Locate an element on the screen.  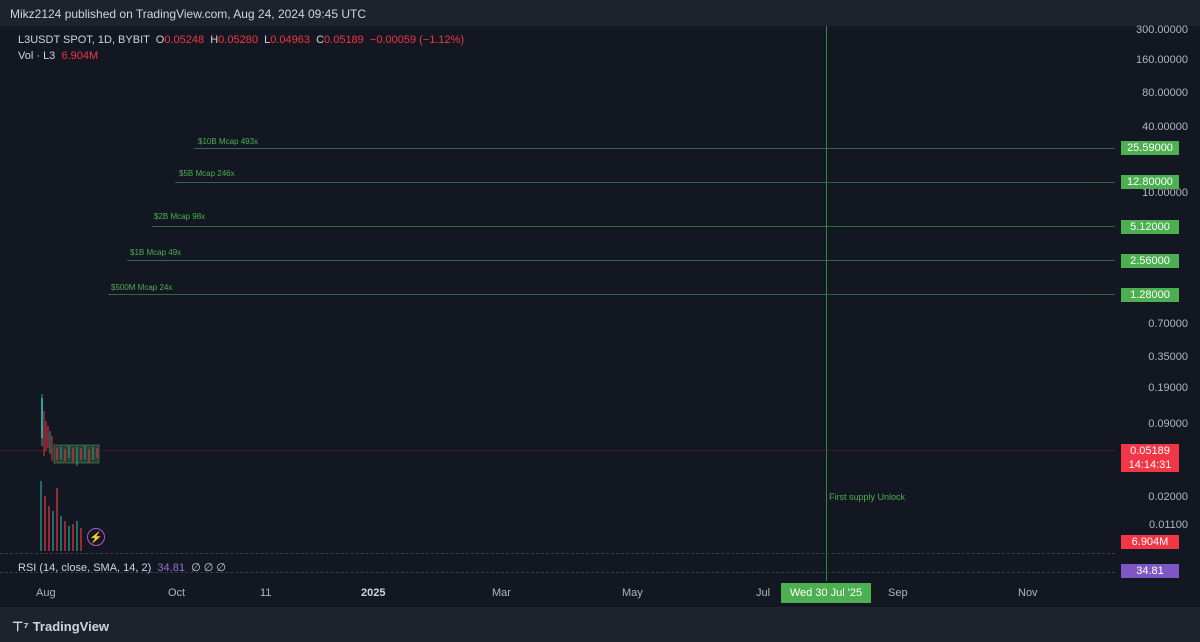
date-tick: Oct is located at coordinates (177, 593).